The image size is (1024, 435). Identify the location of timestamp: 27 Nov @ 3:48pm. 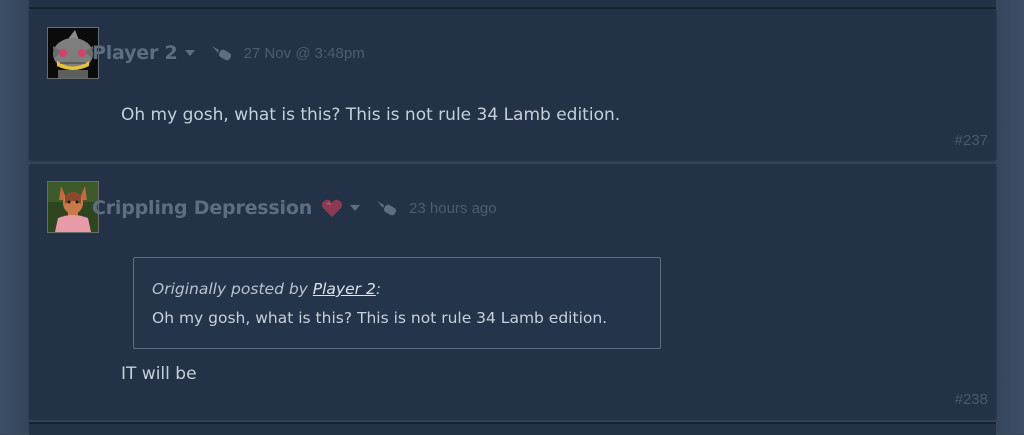
(304, 53).